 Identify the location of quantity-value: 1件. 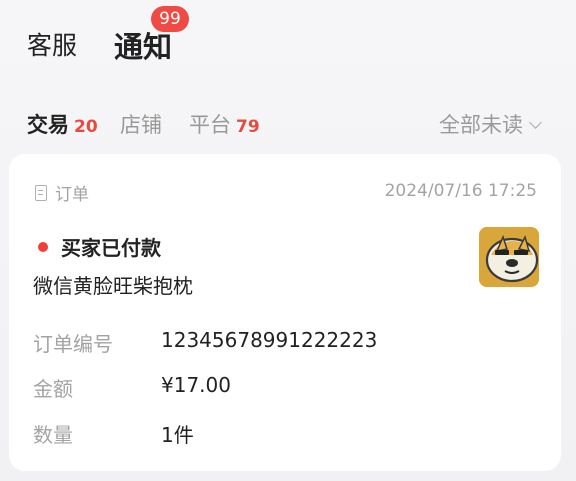
(177, 435).